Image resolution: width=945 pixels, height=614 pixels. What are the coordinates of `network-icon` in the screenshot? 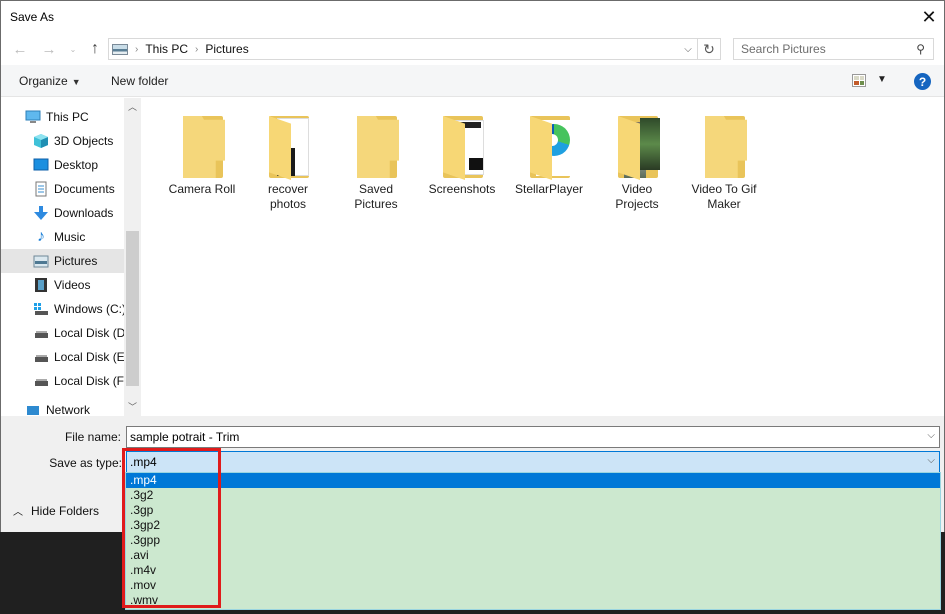 It's located at (33, 409).